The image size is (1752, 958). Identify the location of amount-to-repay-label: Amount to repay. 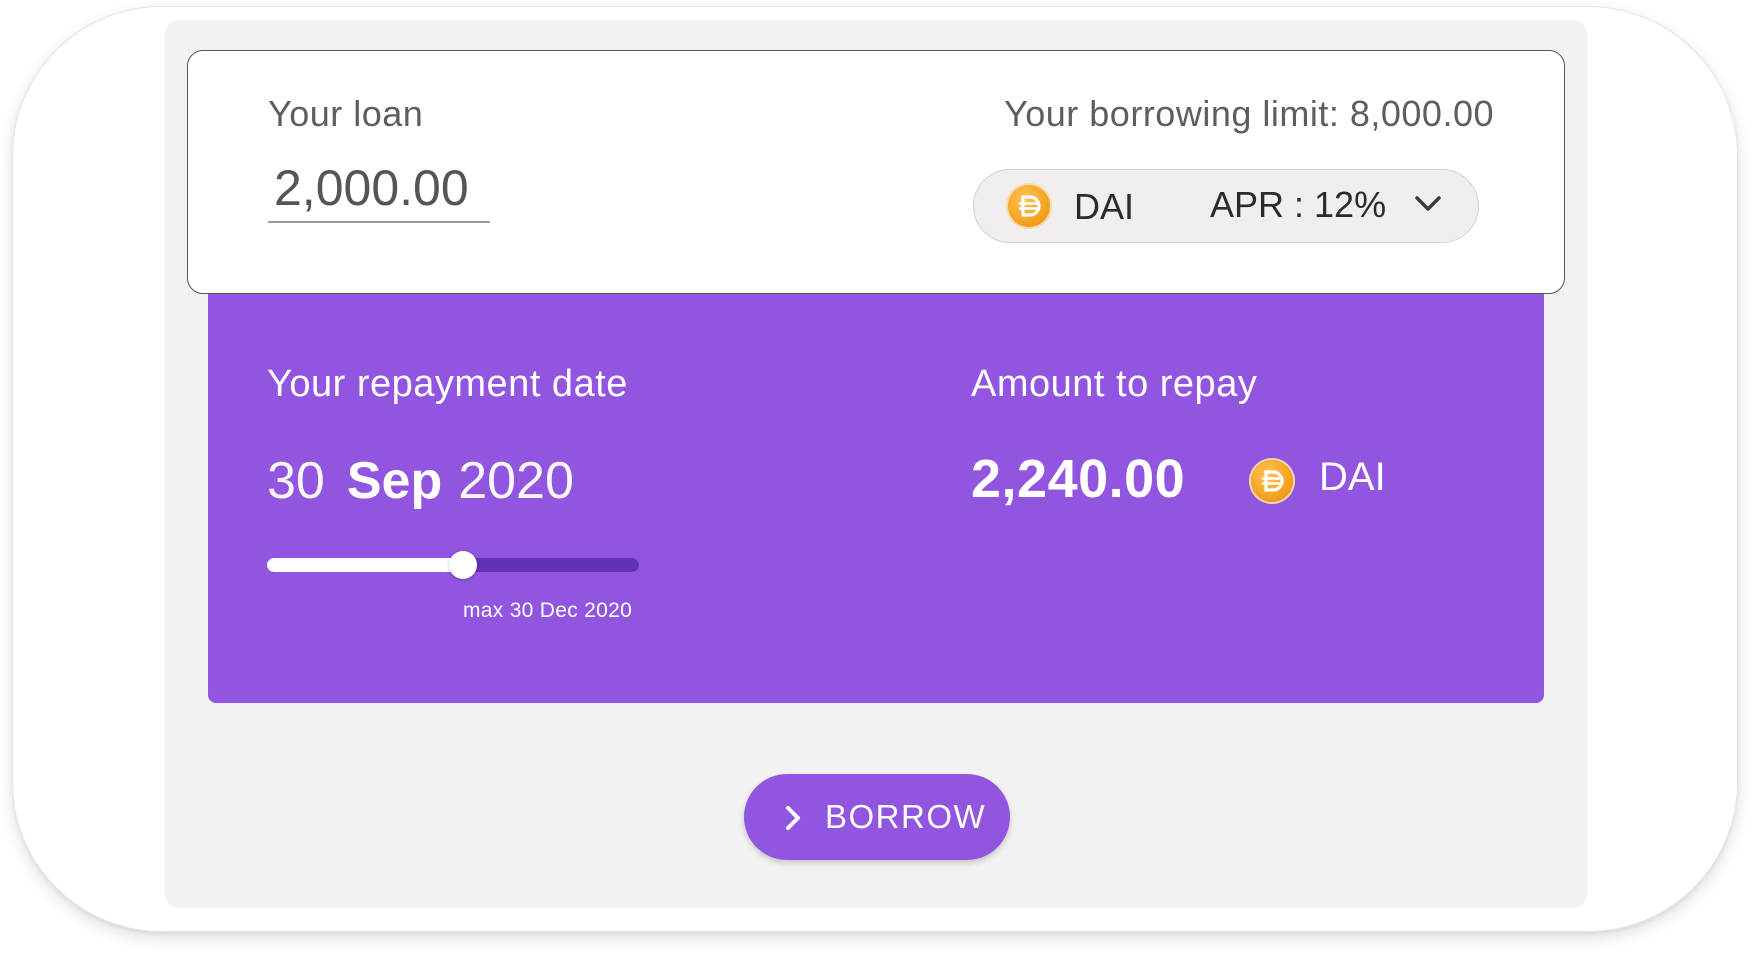
(1114, 384).